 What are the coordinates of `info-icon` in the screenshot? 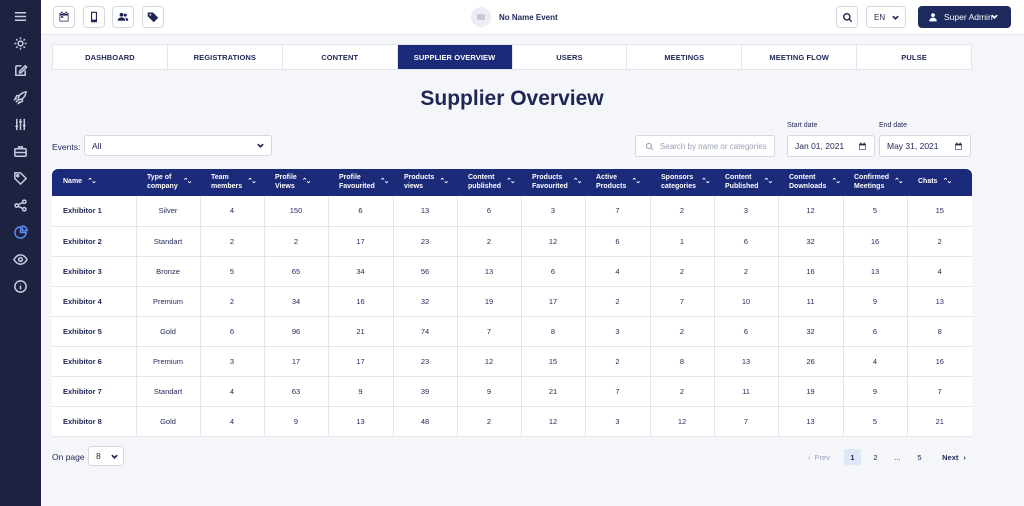 It's located at (20, 286).